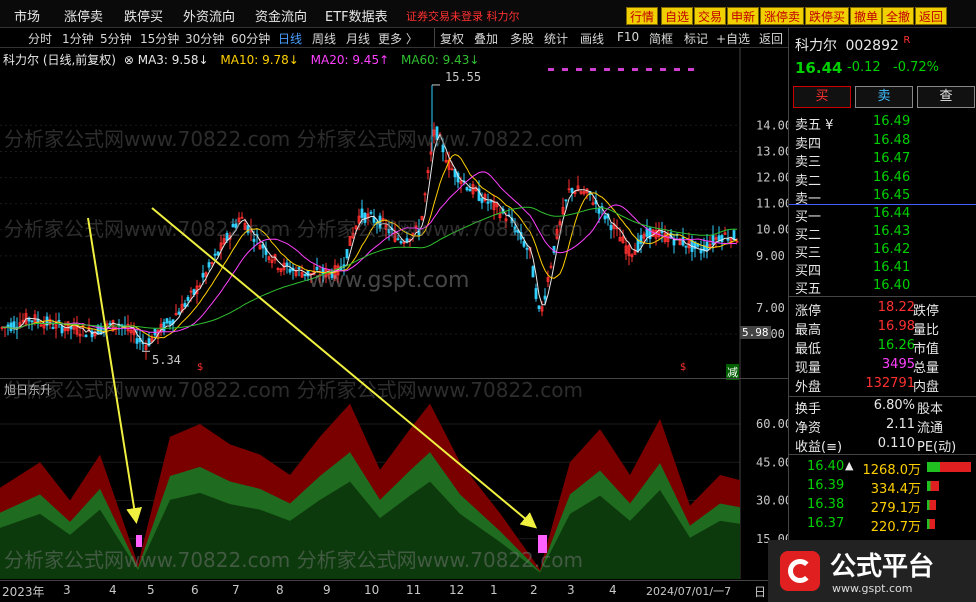  I want to click on tool-f10: F10, so click(628, 37).